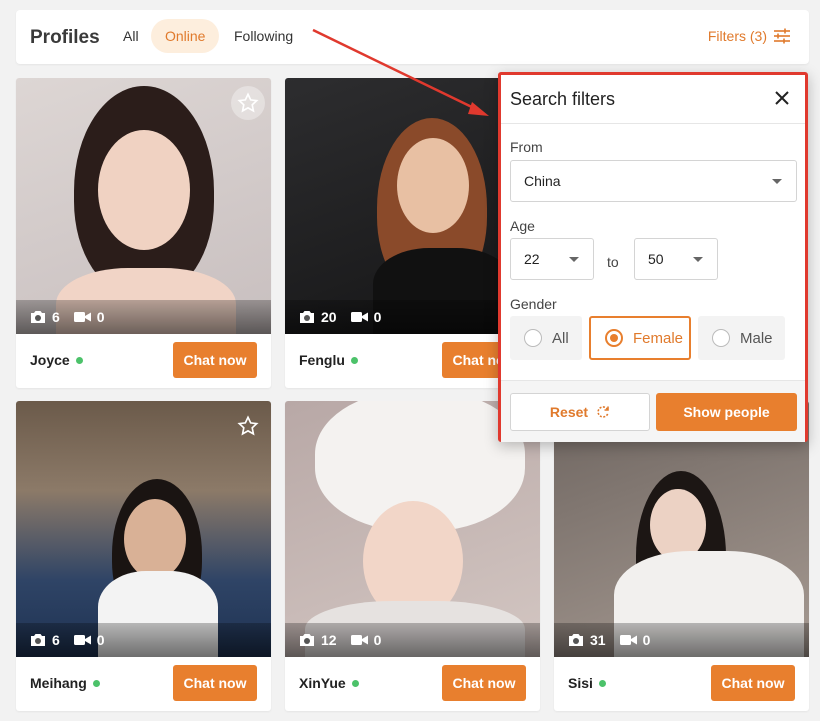  Describe the element at coordinates (676, 259) in the screenshot. I see `age-max-select: 50` at that location.